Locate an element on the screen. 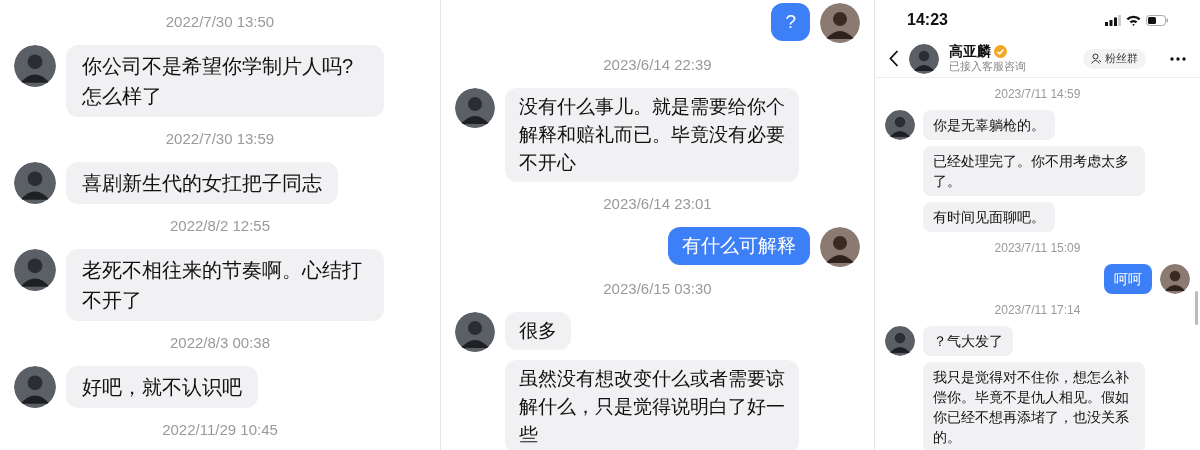 The image size is (1200, 450). timestamp: 2023/7/11 14:59 is located at coordinates (1037, 94).